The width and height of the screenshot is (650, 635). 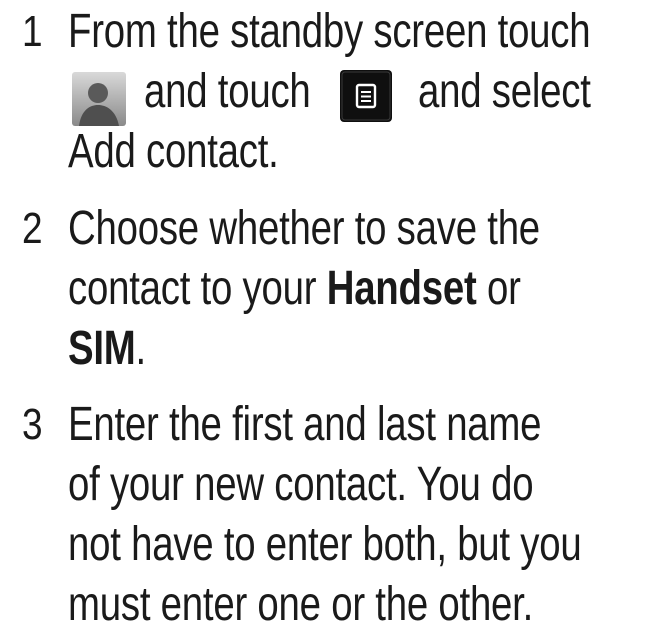 What do you see at coordinates (498, 288) in the screenshot?
I see `step-text-segment: or` at bounding box center [498, 288].